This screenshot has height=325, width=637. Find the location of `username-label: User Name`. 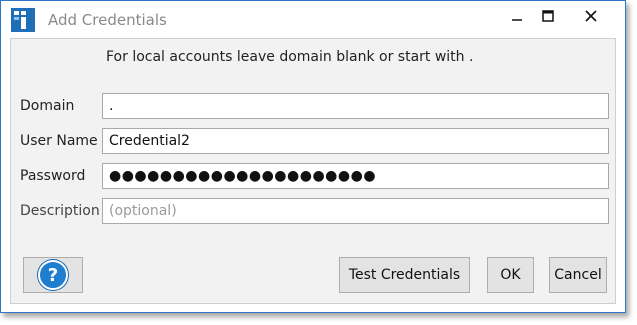

username-label: User Name is located at coordinates (59, 141).